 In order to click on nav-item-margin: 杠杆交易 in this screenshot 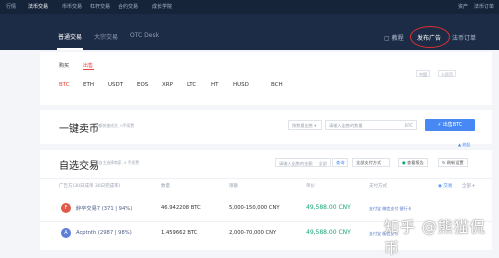, I will do `click(100, 6)`.